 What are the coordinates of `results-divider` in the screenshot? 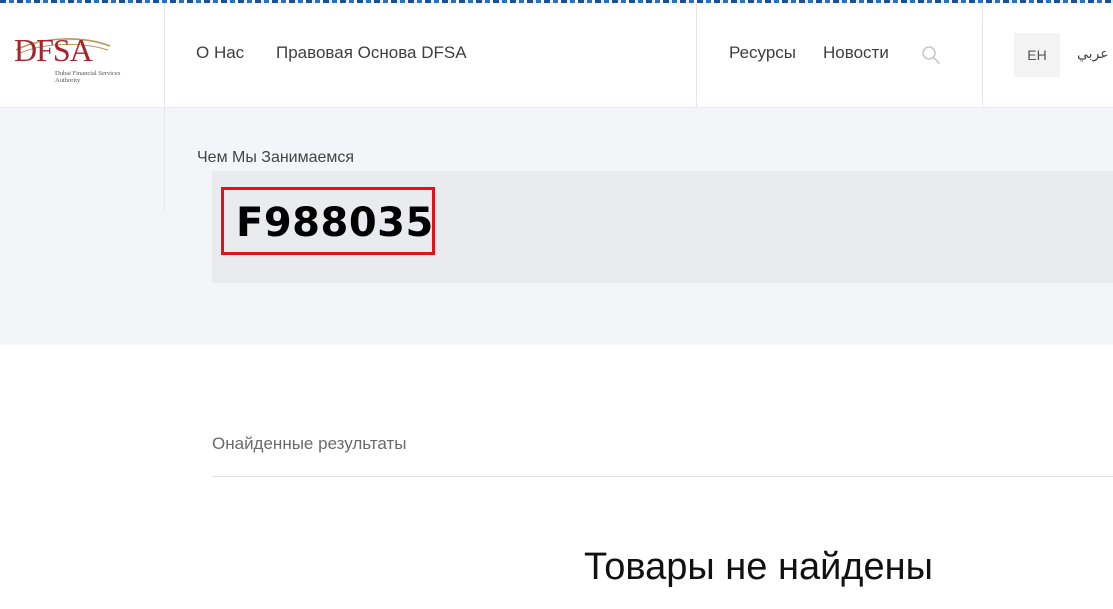 It's located at (662, 476).